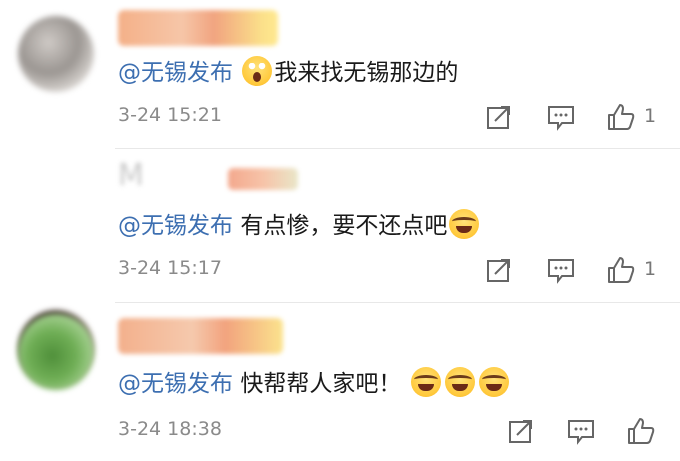 Image resolution: width=680 pixels, height=461 pixels. I want to click on comment-text: @无锡发布 我来找无锡那边的, so click(288, 73).